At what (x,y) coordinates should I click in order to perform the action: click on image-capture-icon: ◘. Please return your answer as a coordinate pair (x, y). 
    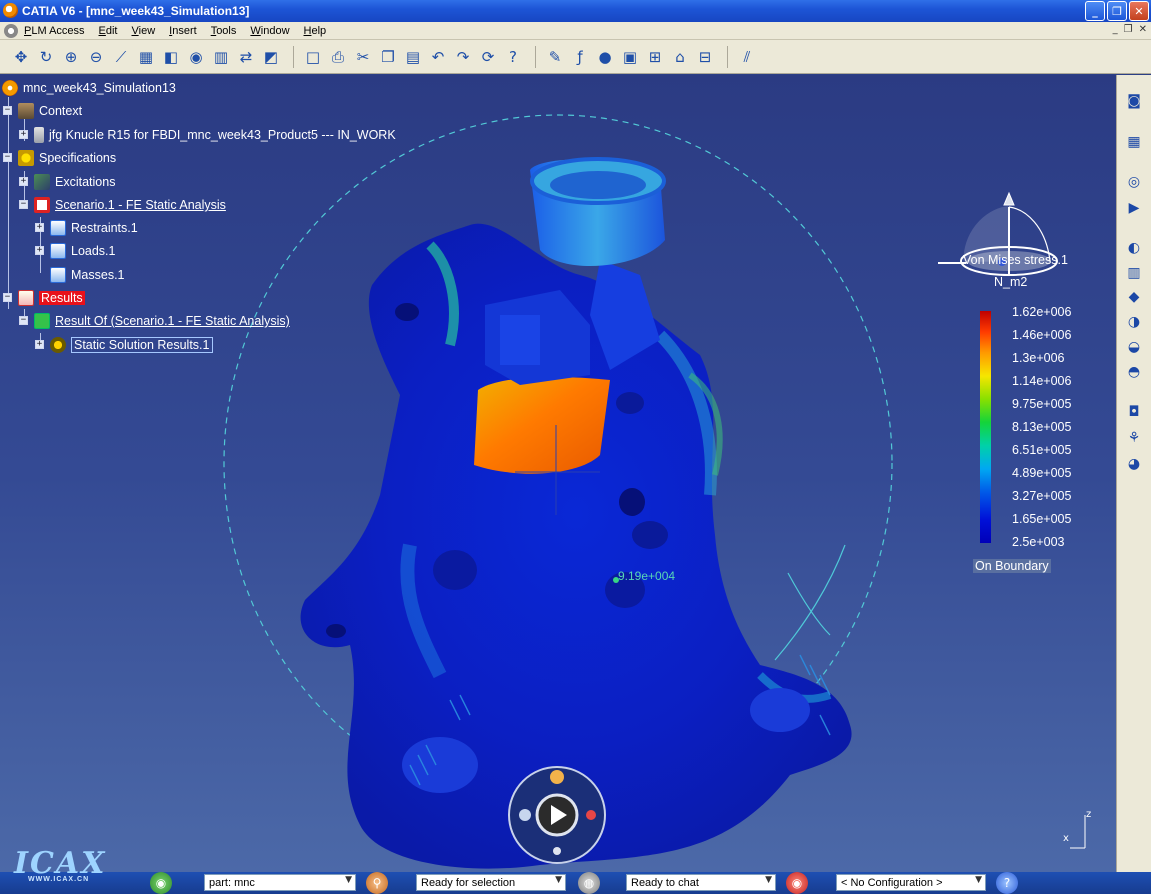
    Looking at the image, I should click on (1134, 412).